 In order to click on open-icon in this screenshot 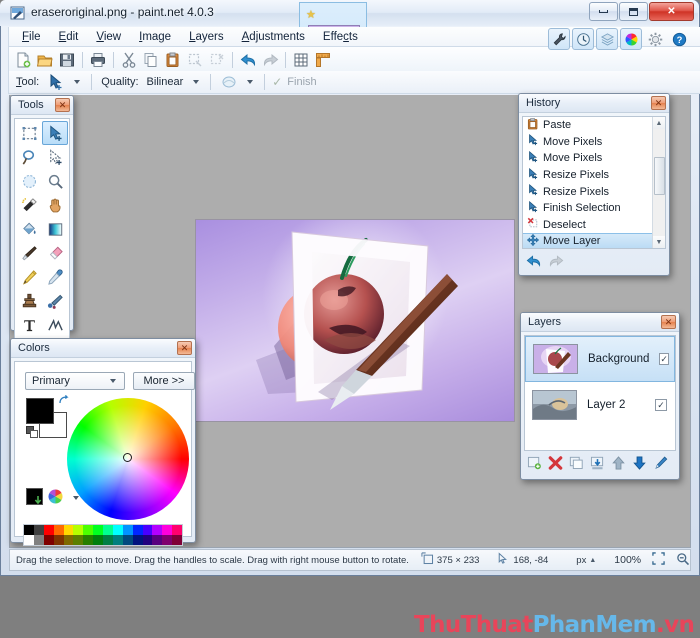, I will do `click(45, 60)`.